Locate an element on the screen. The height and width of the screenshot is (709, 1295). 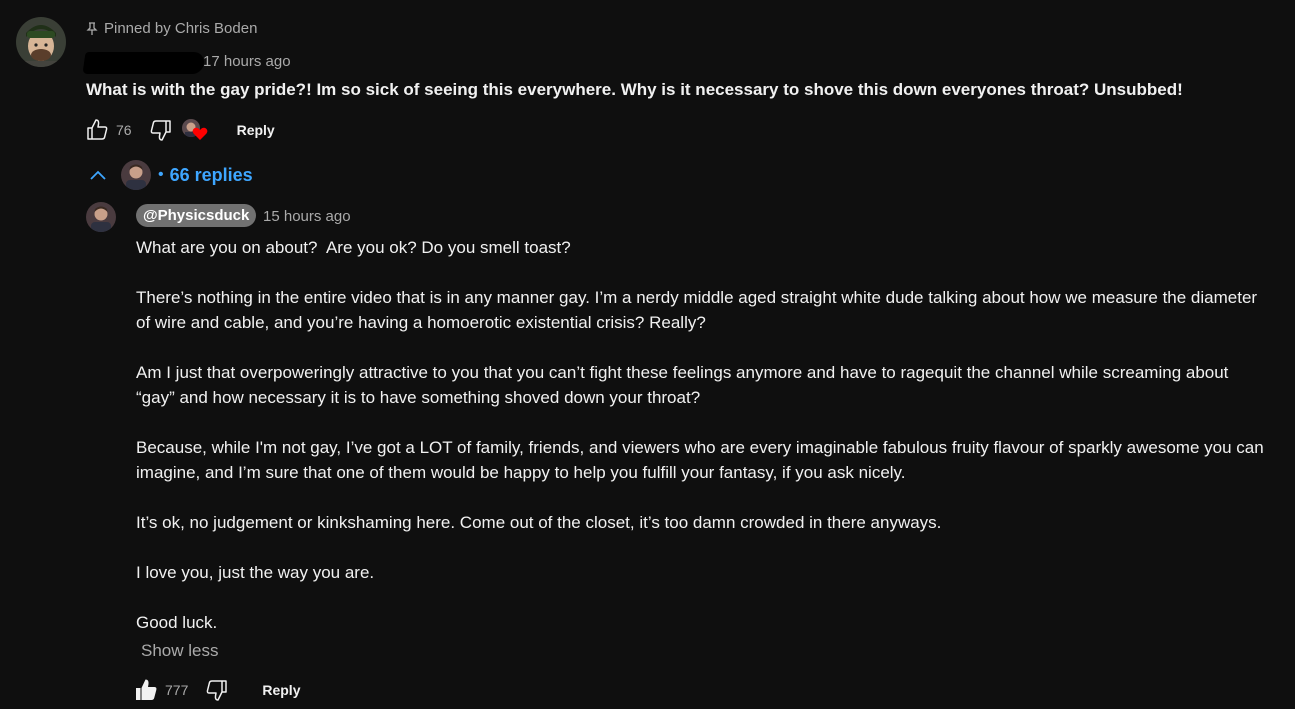
reply-action-bar: 777 Reply is located at coordinates (216, 690).